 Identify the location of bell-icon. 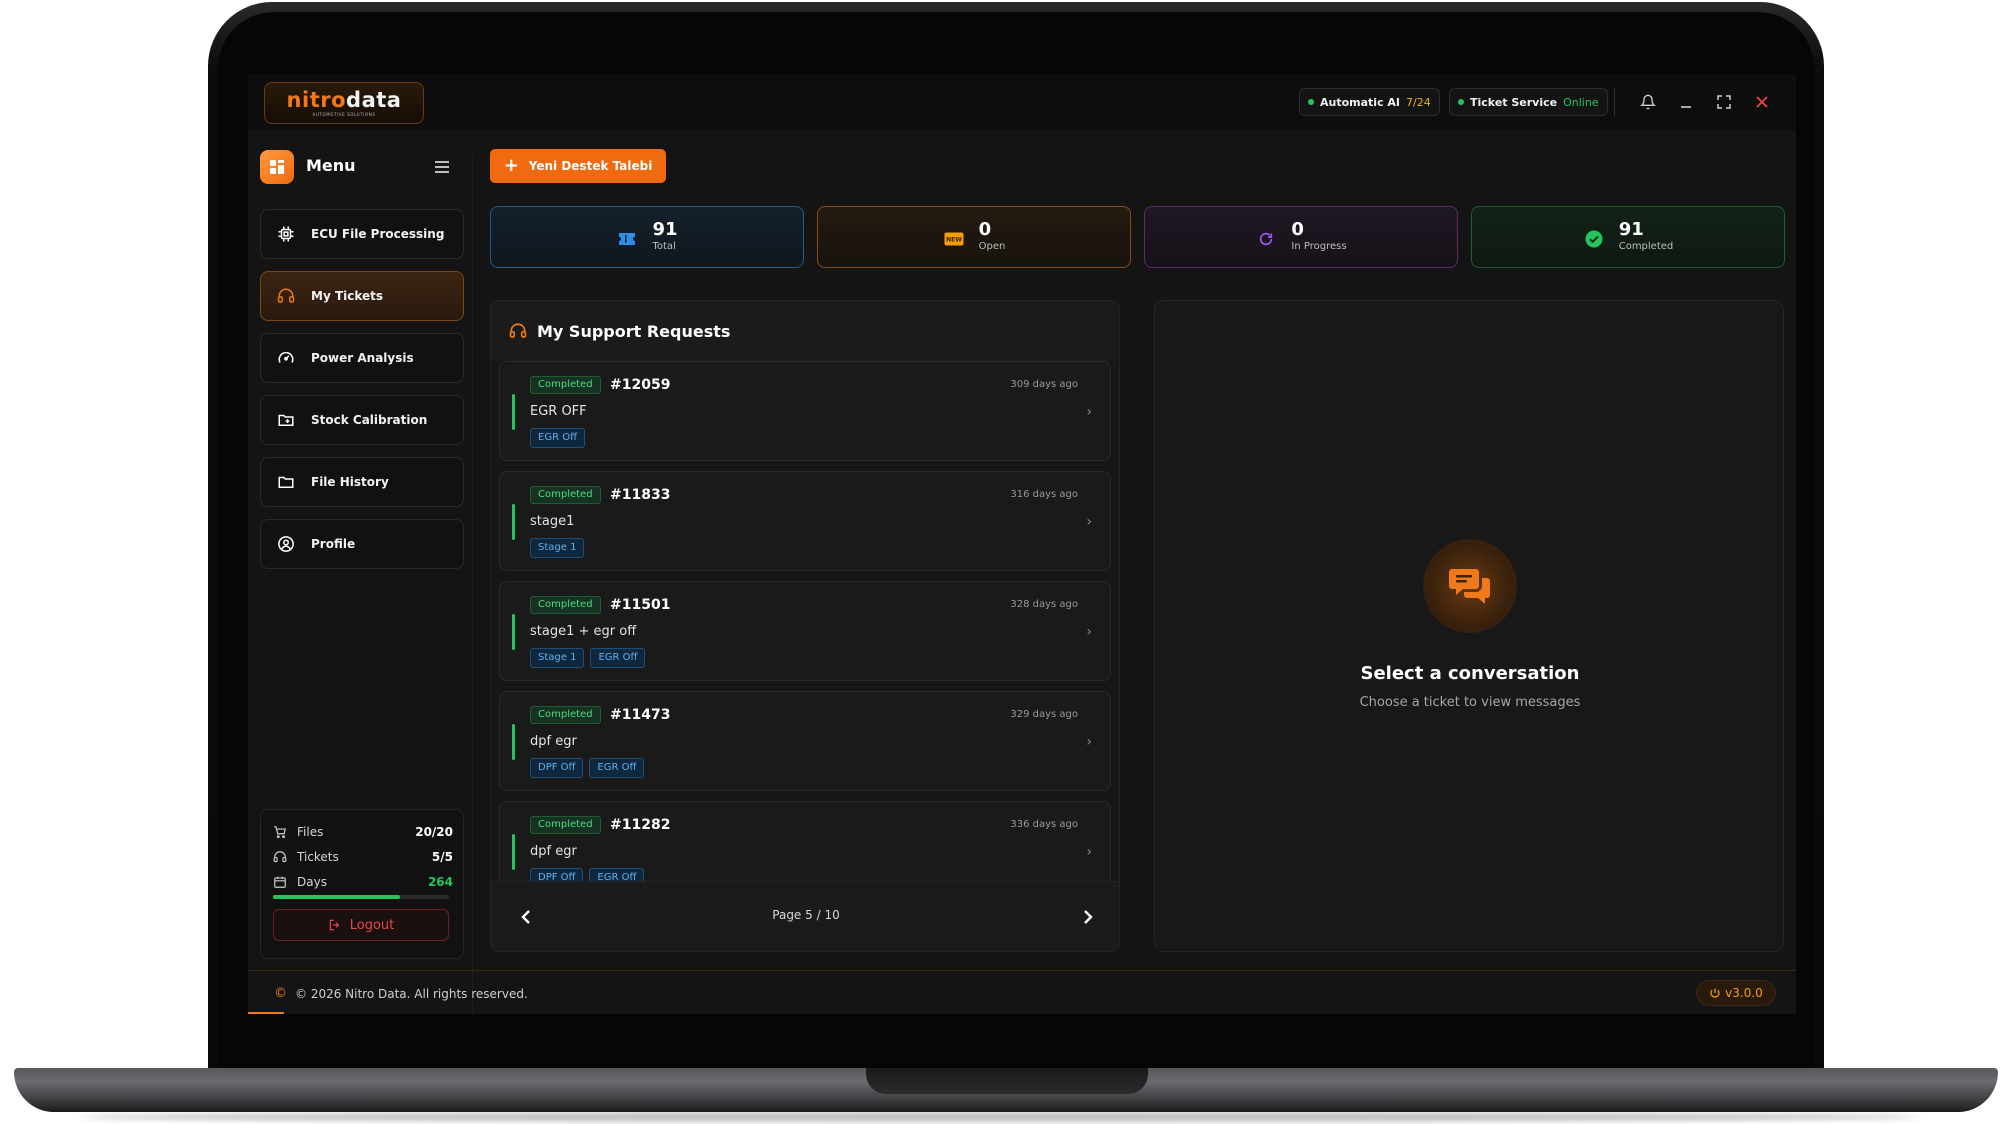
(1648, 102).